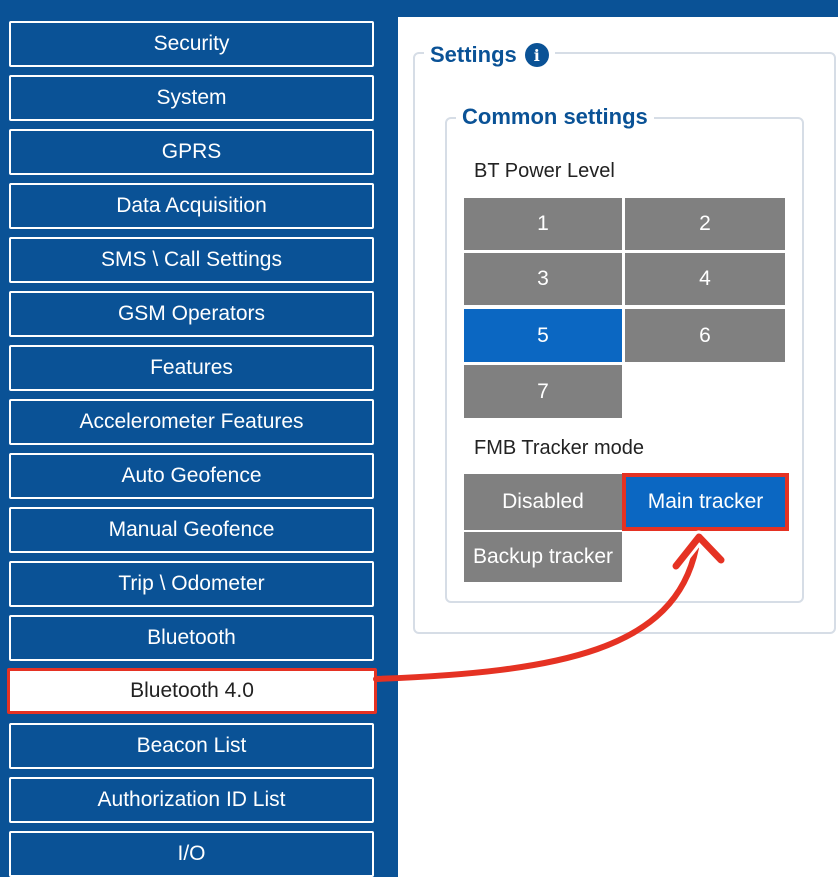 This screenshot has height=877, width=838. Describe the element at coordinates (191, 530) in the screenshot. I see `sidebar-item-manual-geofence: Manual Geofence` at that location.